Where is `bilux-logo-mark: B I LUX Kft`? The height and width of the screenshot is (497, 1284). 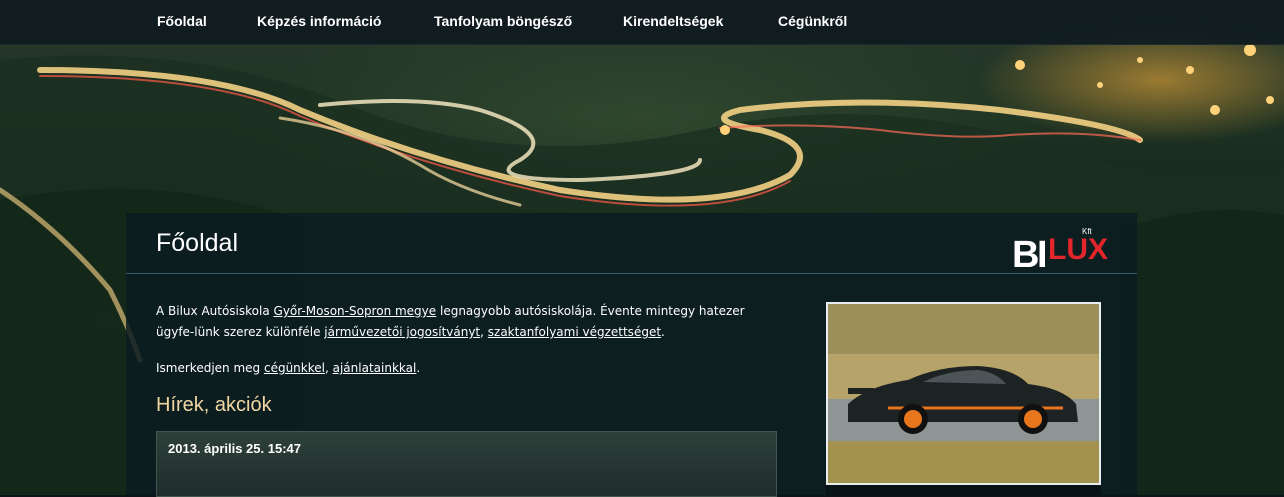
bilux-logo-mark: B I LUX Kft is located at coordinates (1060, 251).